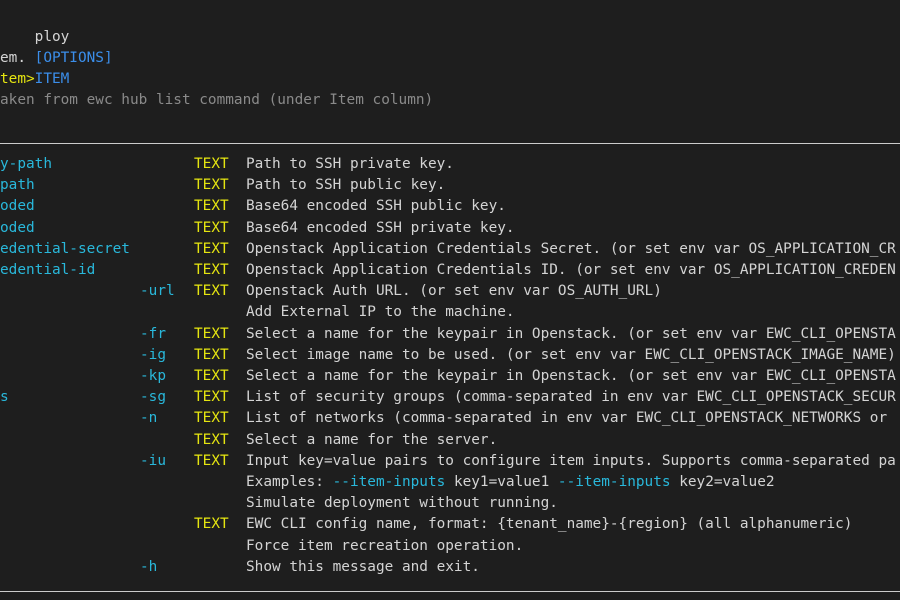  I want to click on option-description: Path to SSH public key., so click(346, 185).